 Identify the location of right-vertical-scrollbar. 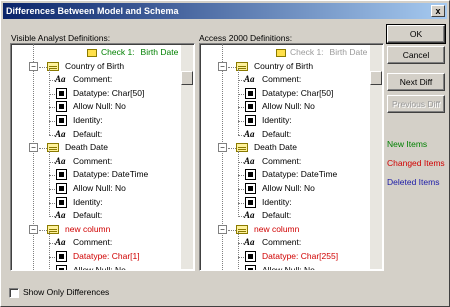
(376, 157).